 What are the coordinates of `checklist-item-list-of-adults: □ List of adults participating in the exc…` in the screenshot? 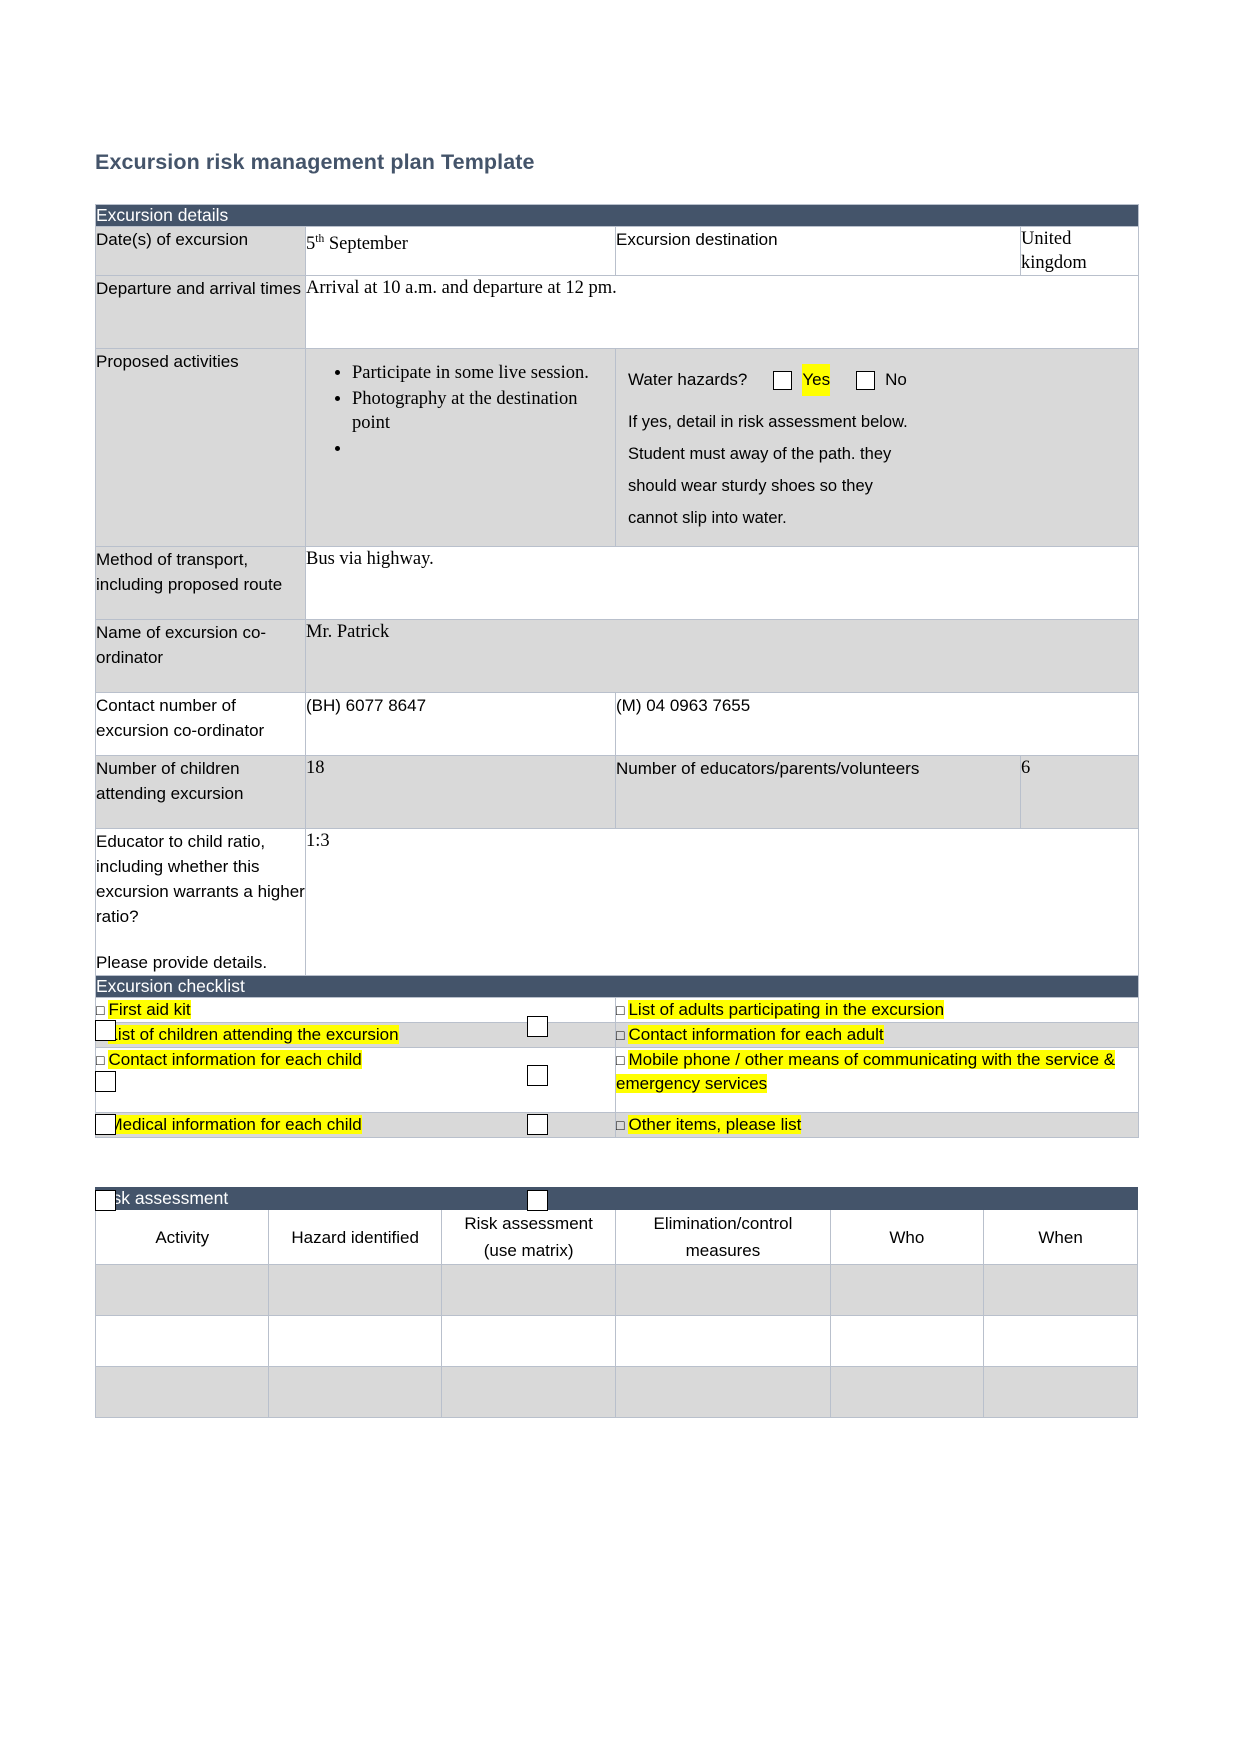 It's located at (877, 1010).